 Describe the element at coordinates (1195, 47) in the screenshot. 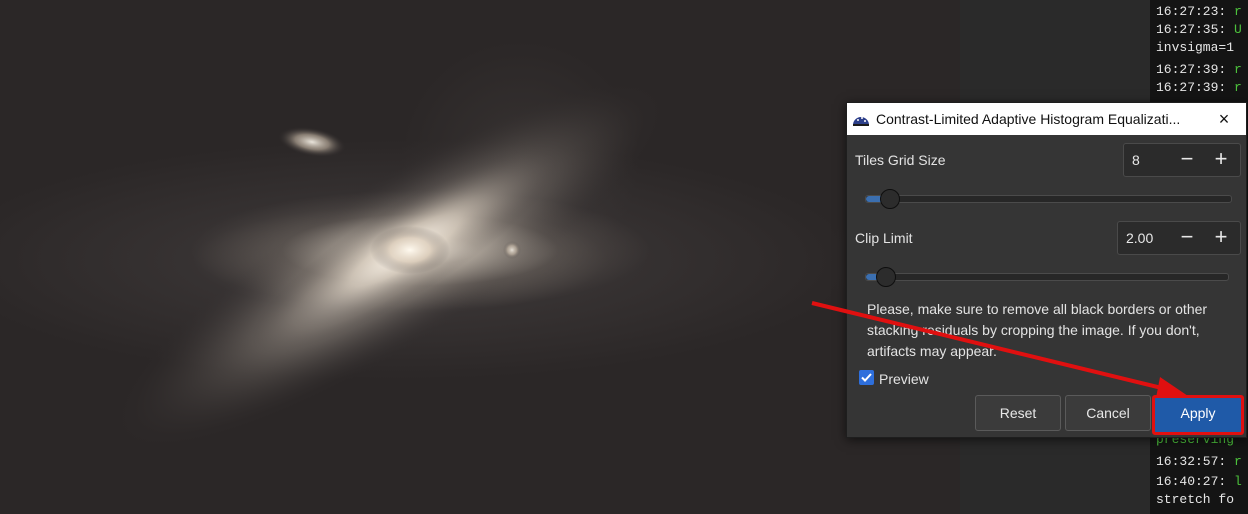

I see `console-line: invsigma=1` at that location.